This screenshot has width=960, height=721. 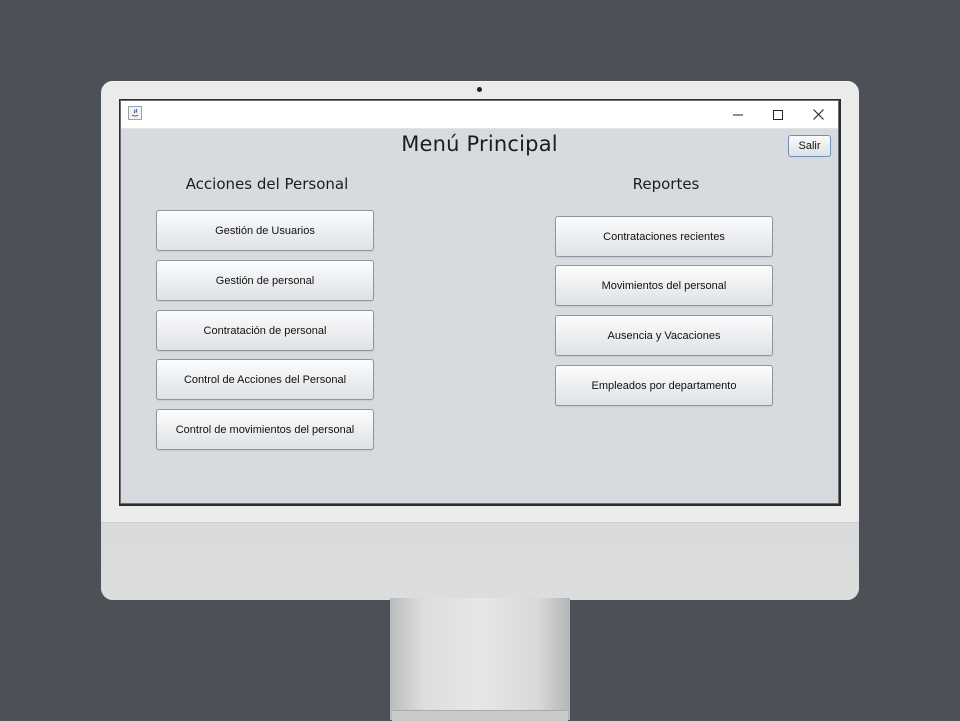 I want to click on exit-button: Salir, so click(x=809, y=146).